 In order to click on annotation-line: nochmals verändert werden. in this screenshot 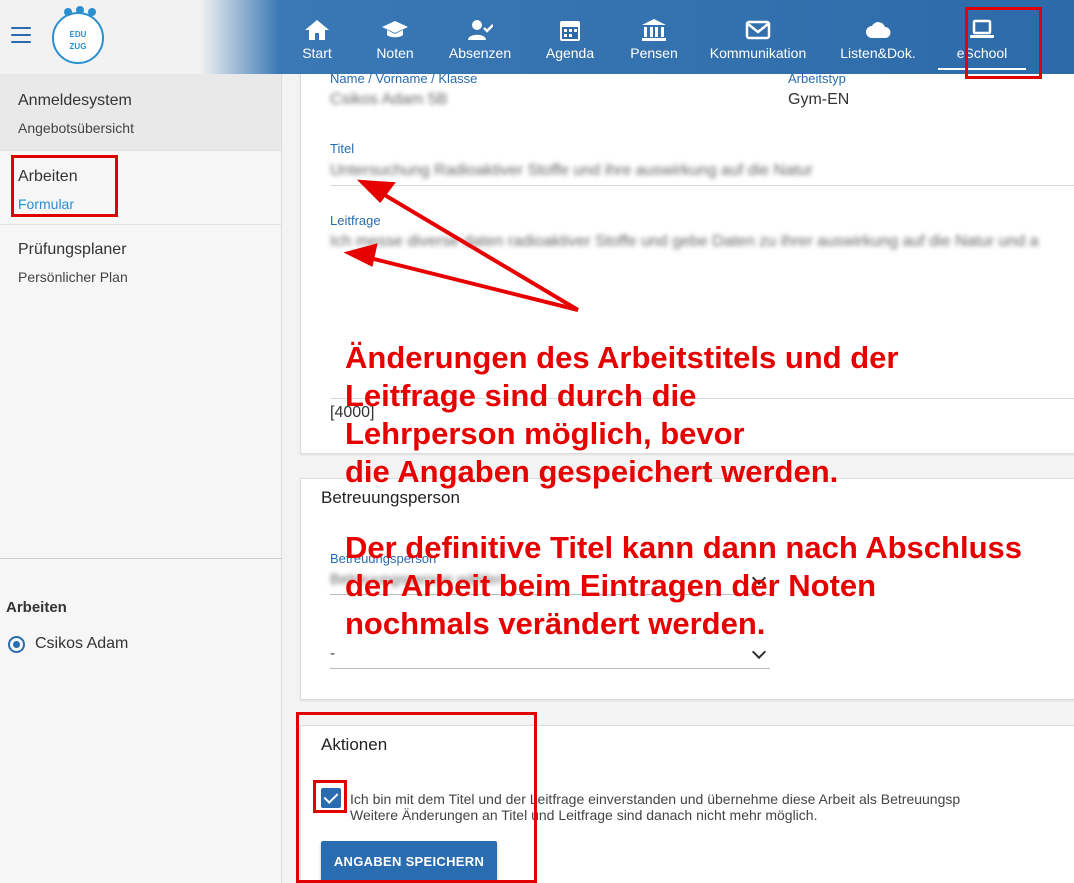, I will do `click(555, 623)`.